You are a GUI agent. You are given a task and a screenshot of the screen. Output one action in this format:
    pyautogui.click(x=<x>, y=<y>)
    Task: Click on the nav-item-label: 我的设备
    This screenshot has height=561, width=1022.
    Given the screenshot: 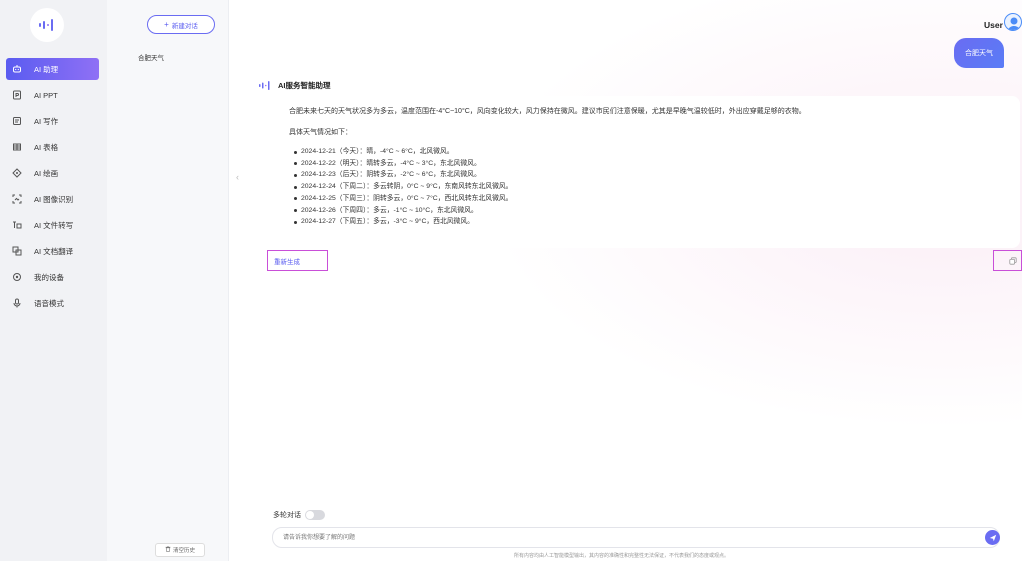 What is the action you would take?
    pyautogui.click(x=49, y=277)
    